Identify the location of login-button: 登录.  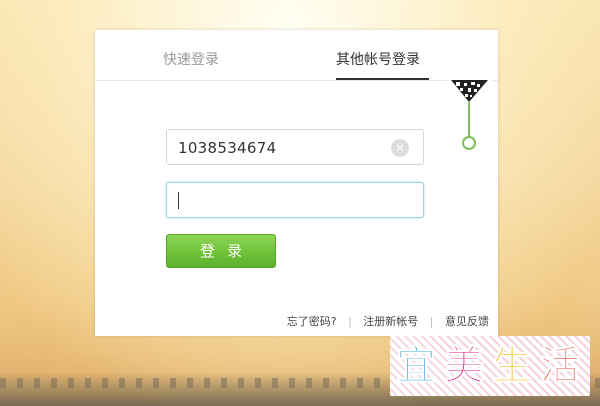
(221, 251).